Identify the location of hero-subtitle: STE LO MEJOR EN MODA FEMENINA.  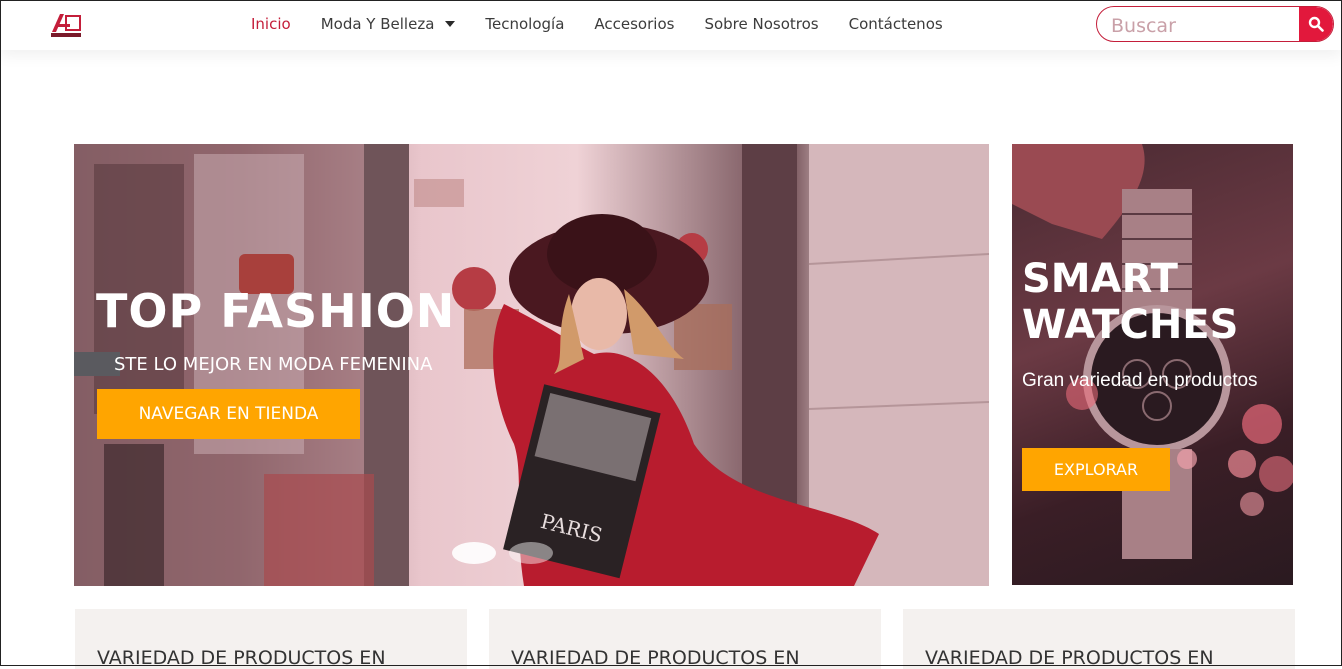
(273, 364).